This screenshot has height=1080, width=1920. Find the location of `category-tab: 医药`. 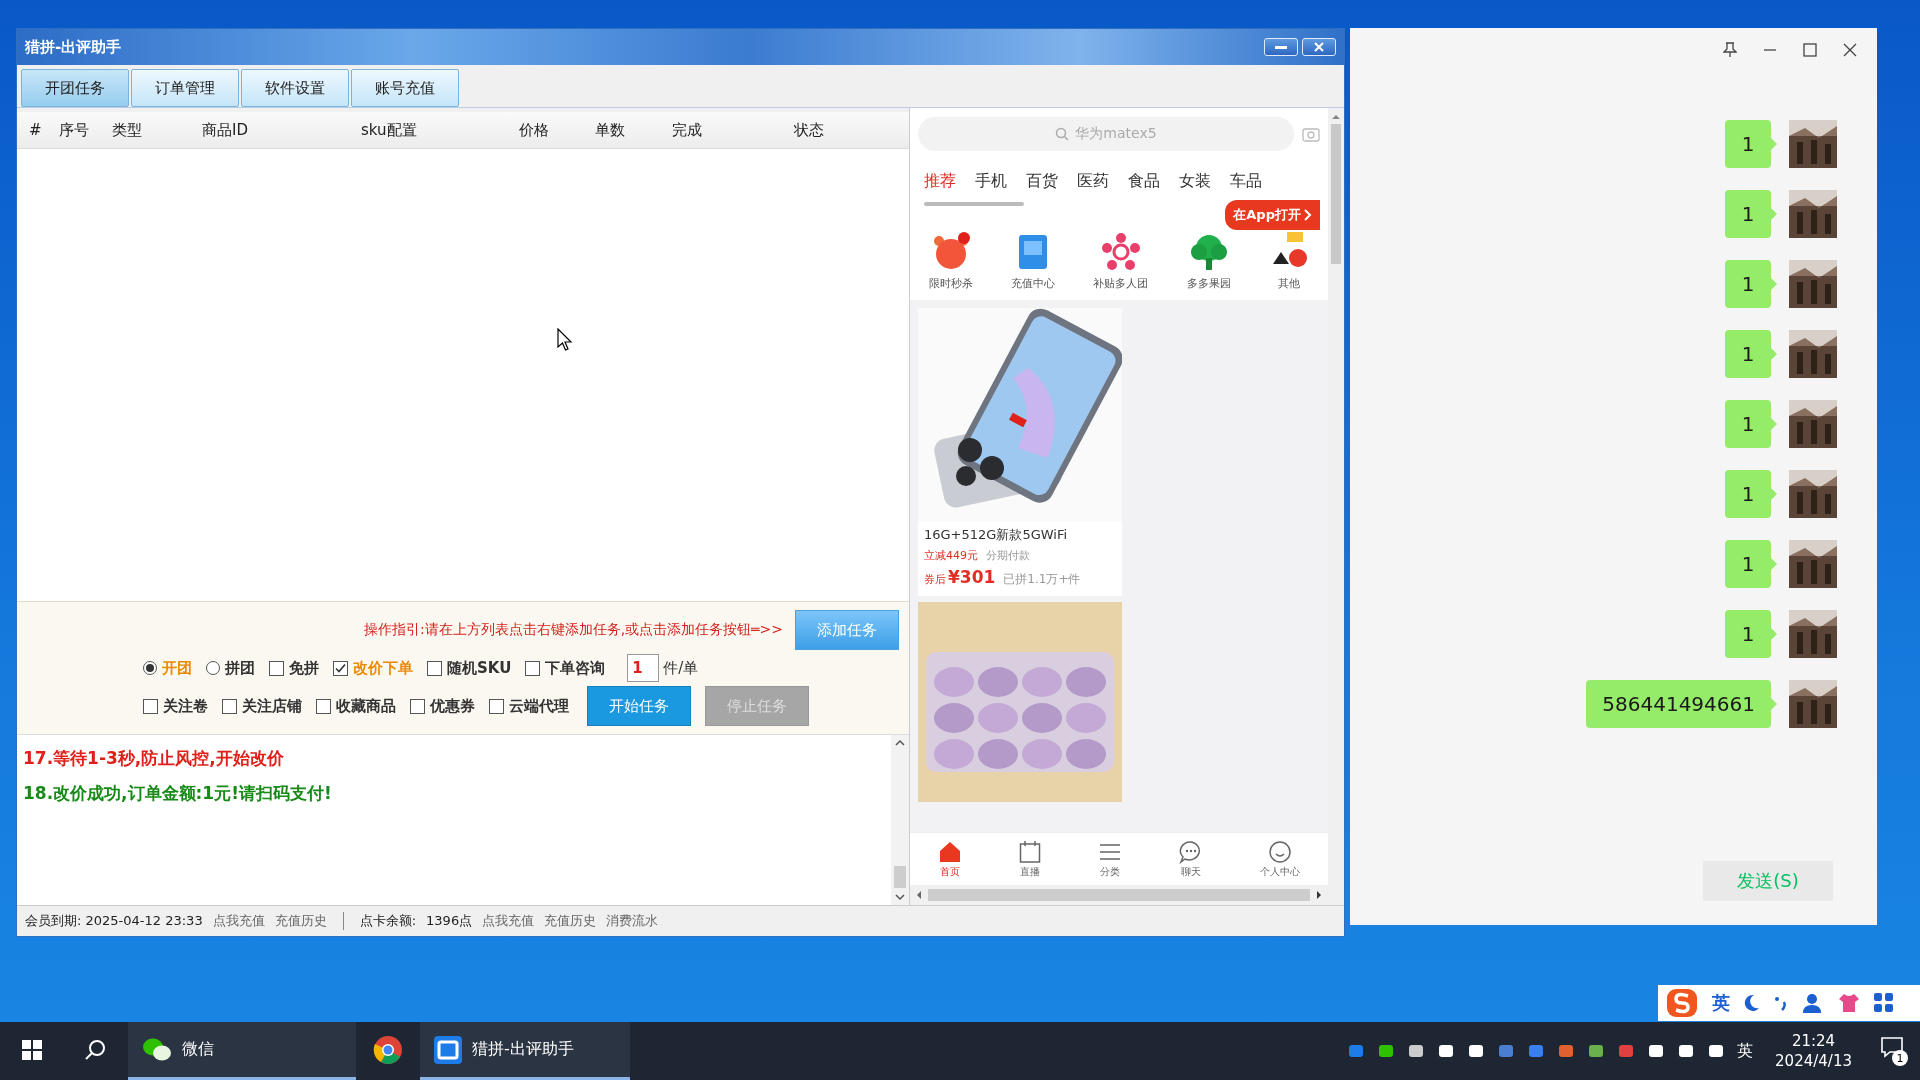

category-tab: 医药 is located at coordinates (1093, 181).